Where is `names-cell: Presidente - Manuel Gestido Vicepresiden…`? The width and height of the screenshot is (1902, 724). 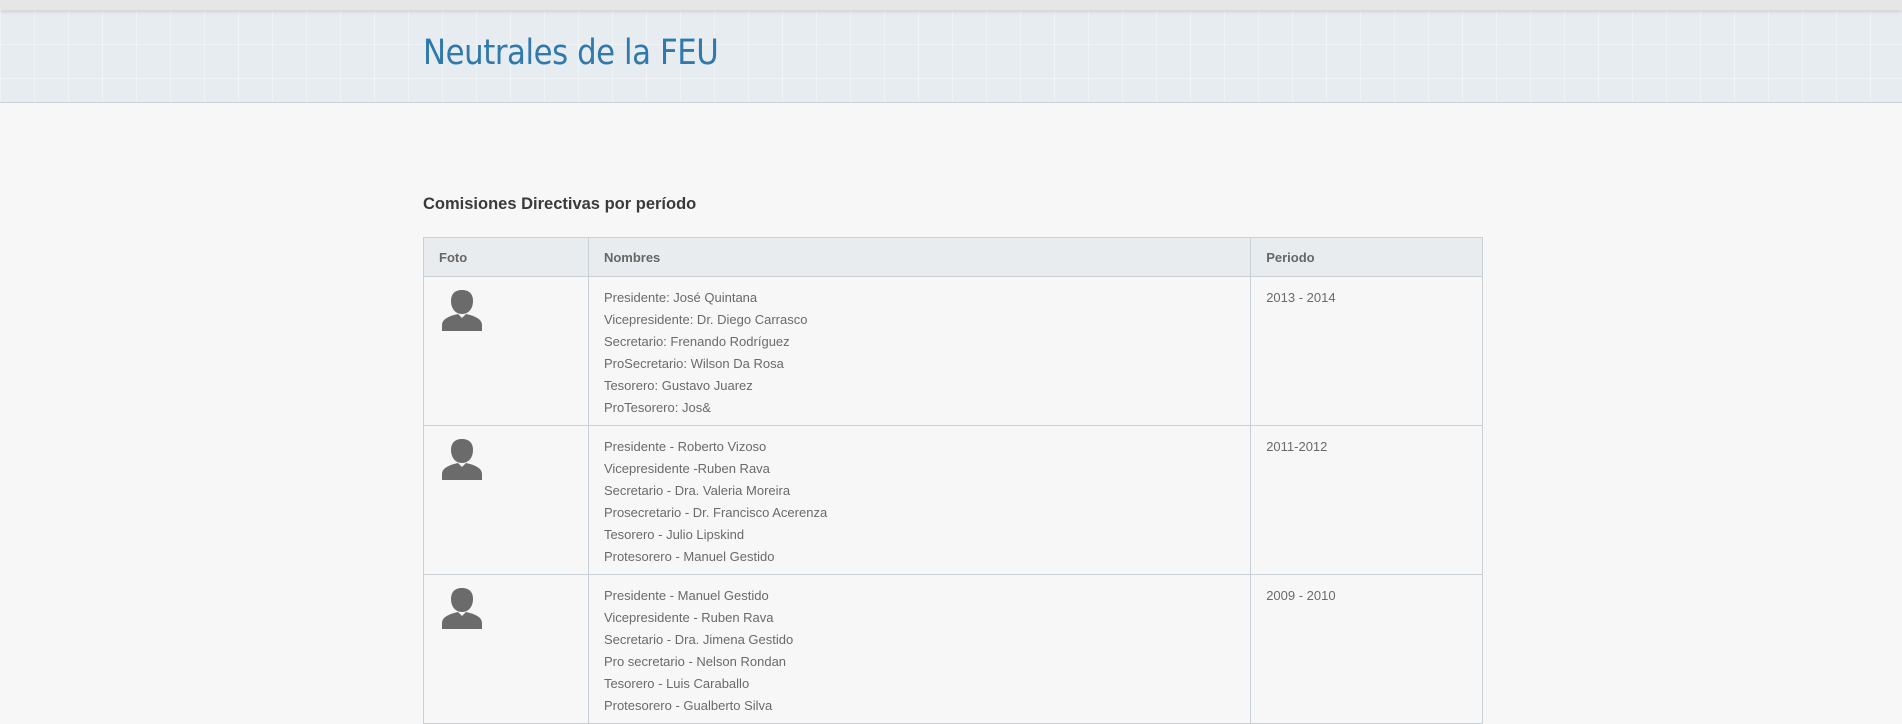
names-cell: Presidente - Manuel Gestido Vicepresiden… is located at coordinates (919, 649).